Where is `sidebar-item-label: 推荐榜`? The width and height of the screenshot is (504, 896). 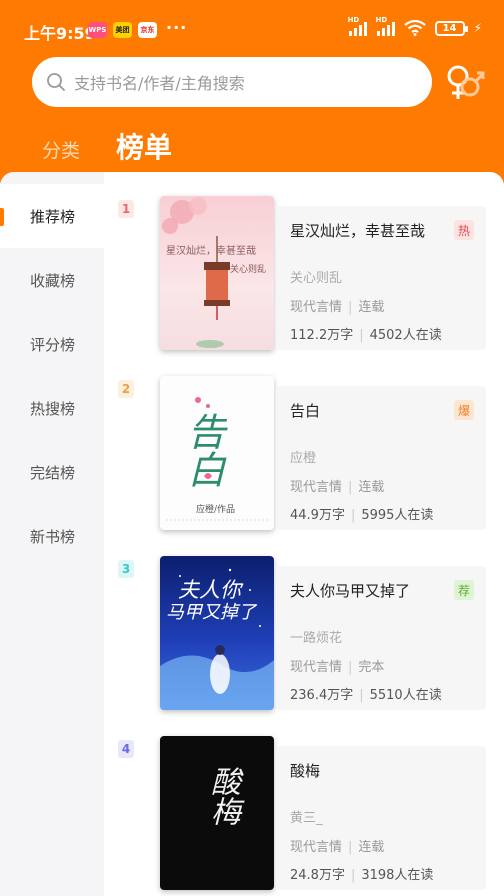
sidebar-item-label: 推荐榜 is located at coordinates (53, 216).